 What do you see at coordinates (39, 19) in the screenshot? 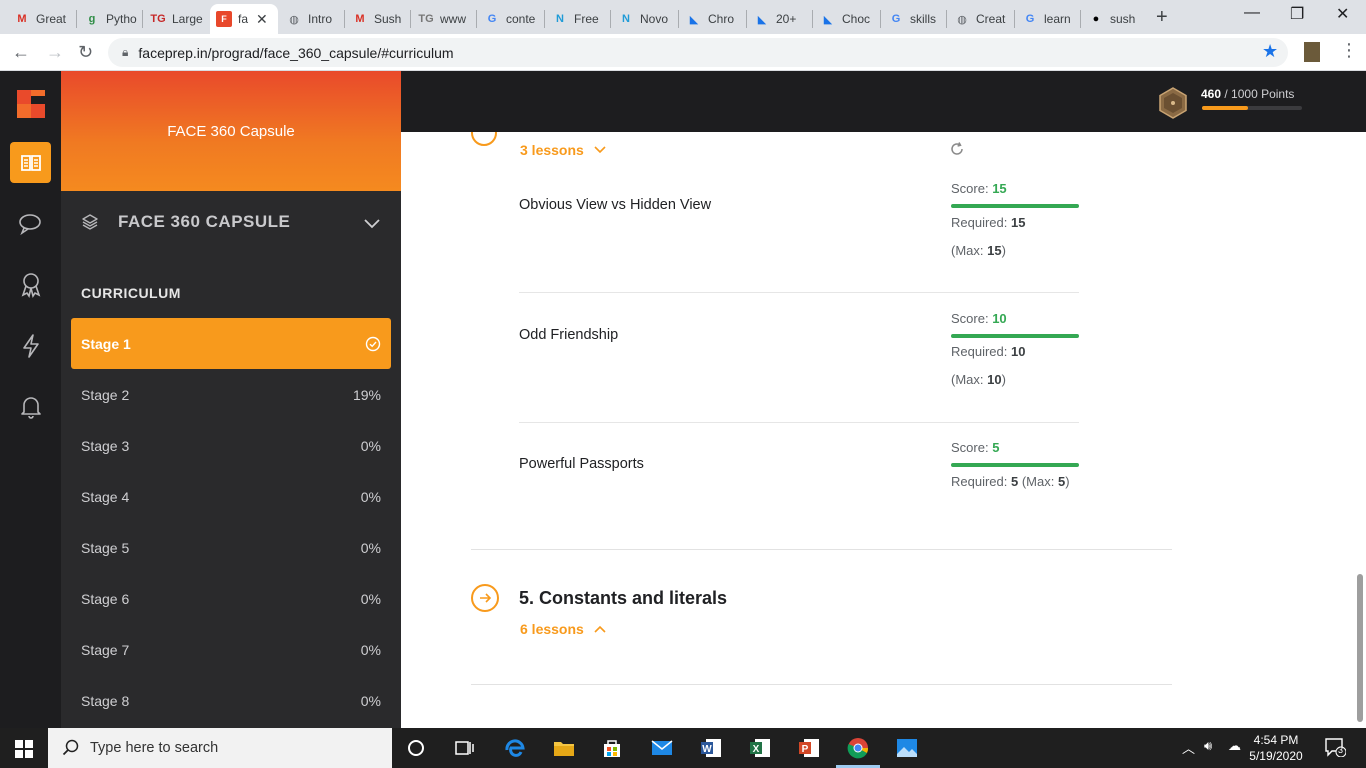
I see `browser-tab: M Great` at bounding box center [39, 19].